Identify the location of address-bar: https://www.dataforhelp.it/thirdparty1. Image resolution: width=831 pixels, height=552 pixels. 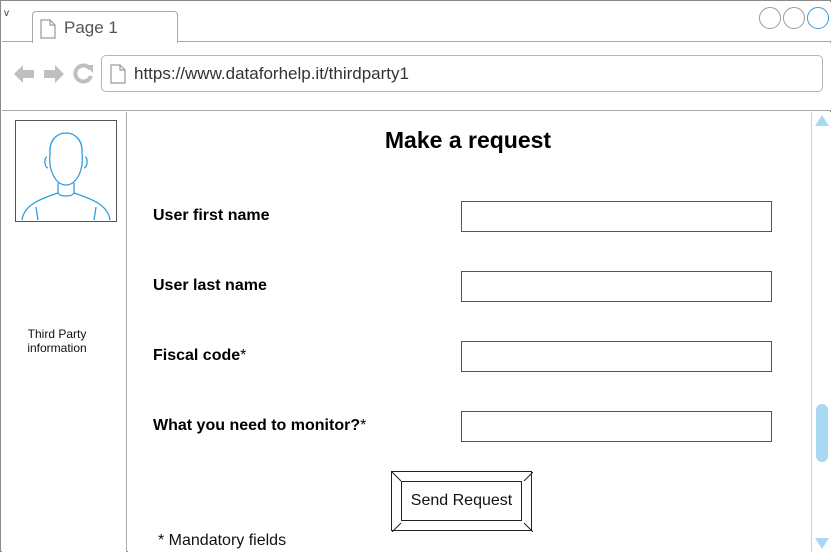
(462, 73).